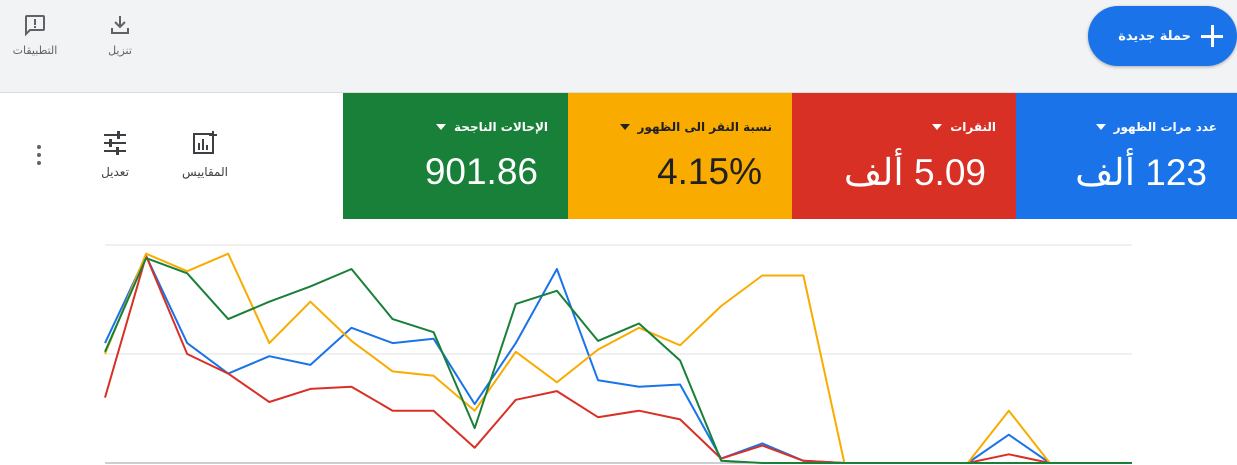  Describe the element at coordinates (120, 50) in the screenshot. I see `download-label: تنزيل` at that location.